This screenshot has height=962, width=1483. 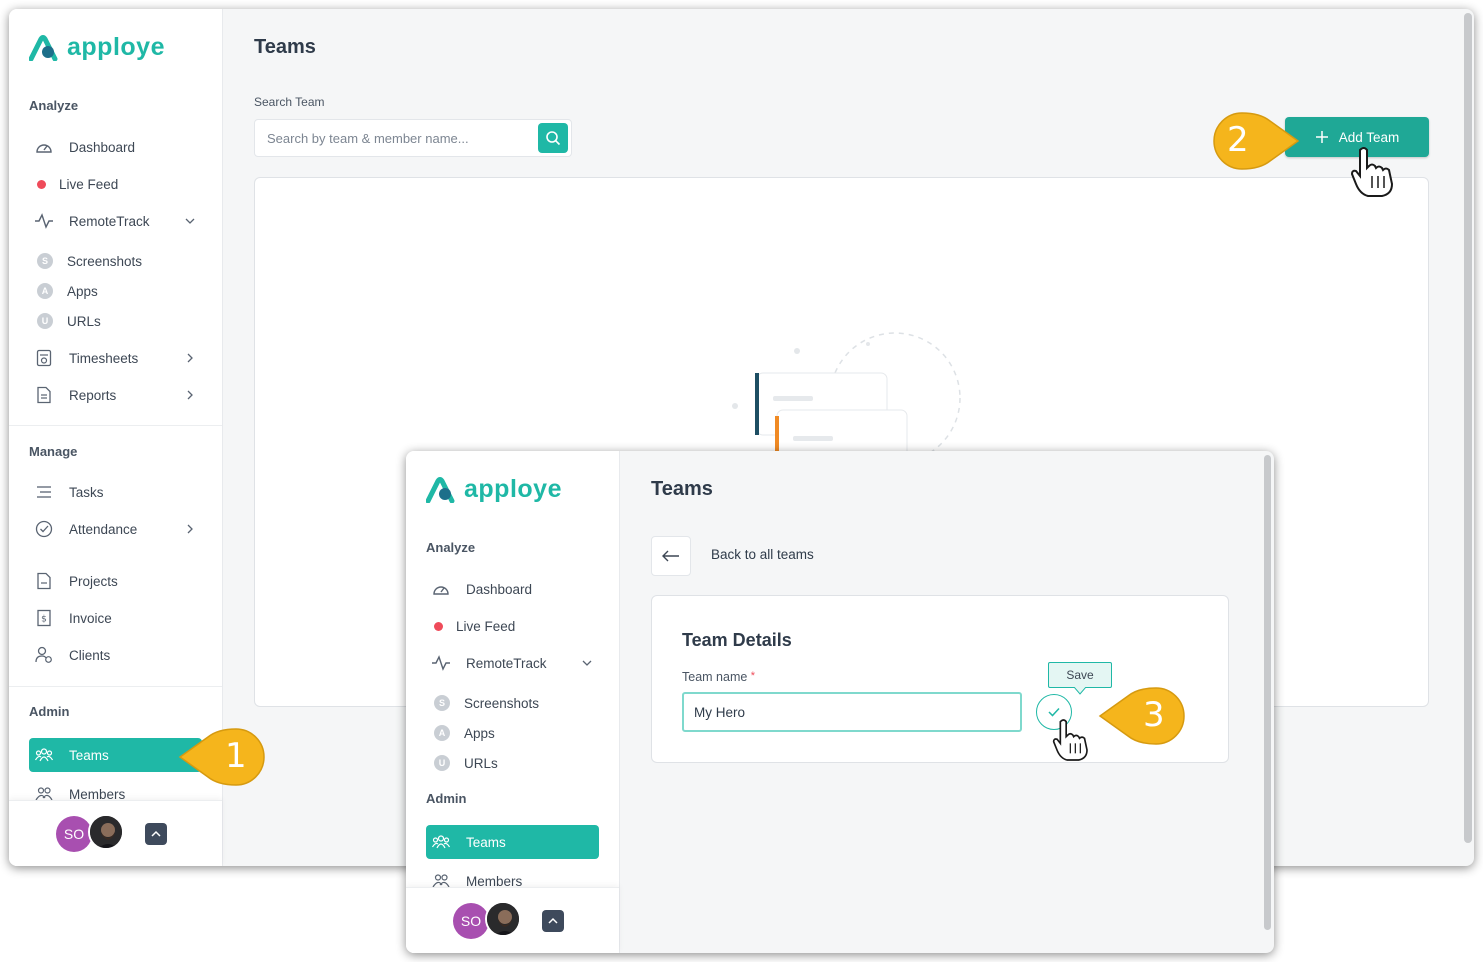 I want to click on user-photo-icon, so click(x=503, y=919).